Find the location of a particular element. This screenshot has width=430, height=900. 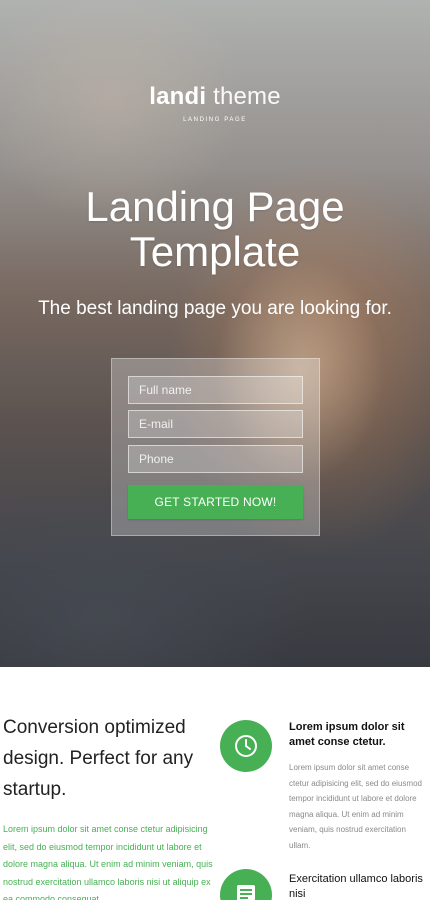

phone-input is located at coordinates (215, 459).